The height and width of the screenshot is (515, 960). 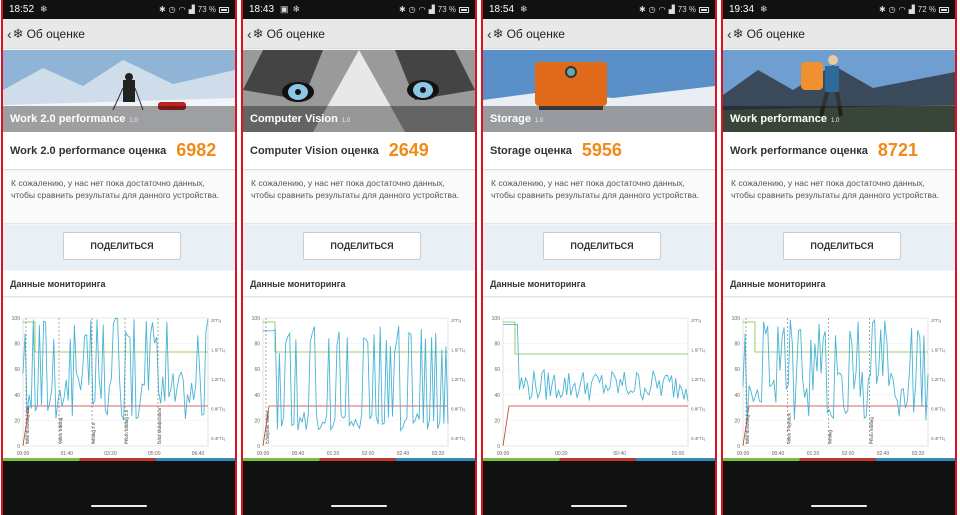 I want to click on score-label: Storage оценка, so click(x=531, y=150).